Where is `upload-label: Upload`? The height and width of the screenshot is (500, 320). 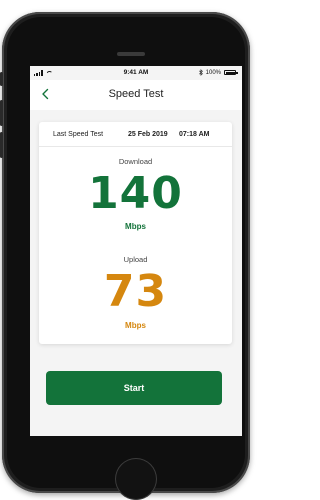
upload-label: Upload is located at coordinates (135, 259).